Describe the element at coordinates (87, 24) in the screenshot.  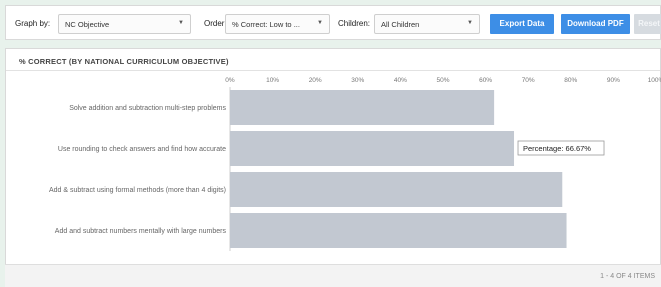
I see `graph-by-value: NC Objective` at that location.